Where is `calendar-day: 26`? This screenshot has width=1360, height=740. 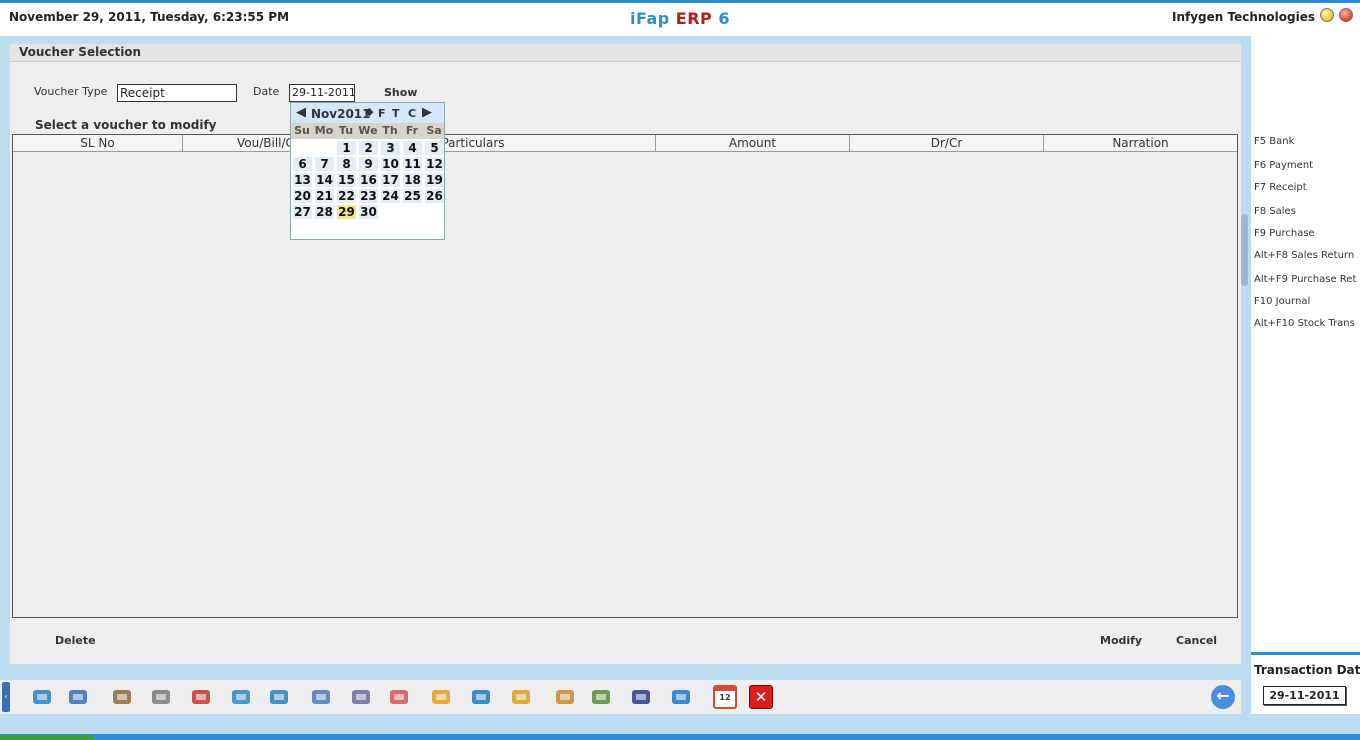
calendar-day: 26 is located at coordinates (434, 196).